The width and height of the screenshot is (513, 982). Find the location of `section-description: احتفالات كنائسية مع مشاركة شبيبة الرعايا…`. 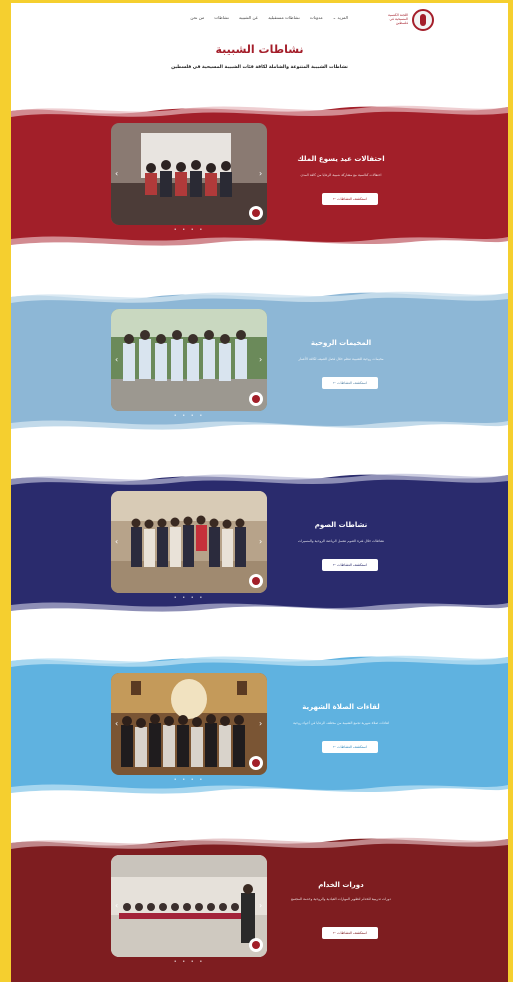

section-description: احتفالات كنائسية مع مشاركة شبيبة الرعايا… is located at coordinates (341, 175).